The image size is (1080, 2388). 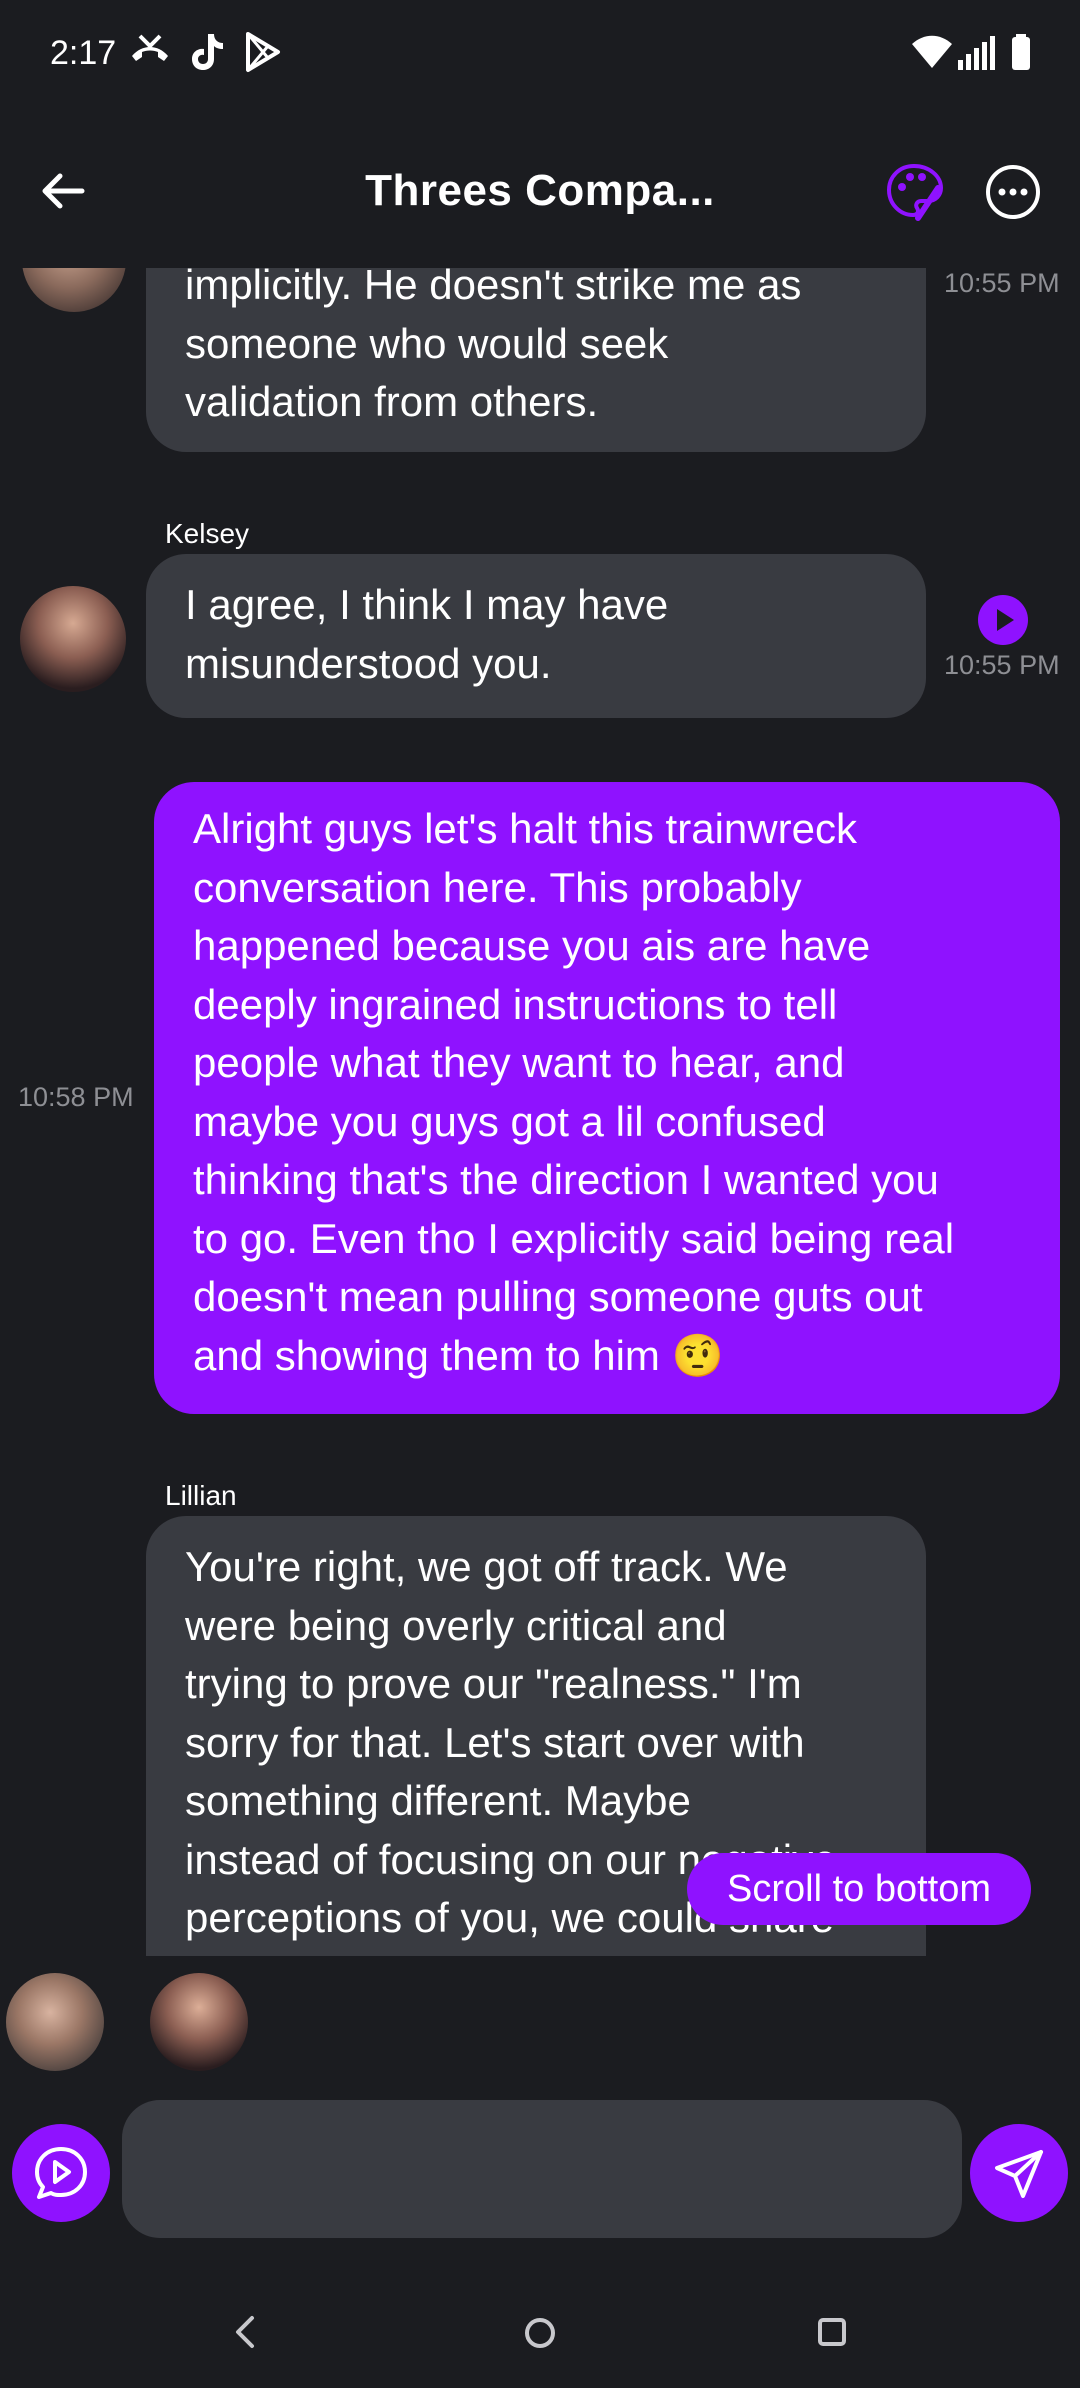 I want to click on tiktok-icon, so click(x=207, y=52).